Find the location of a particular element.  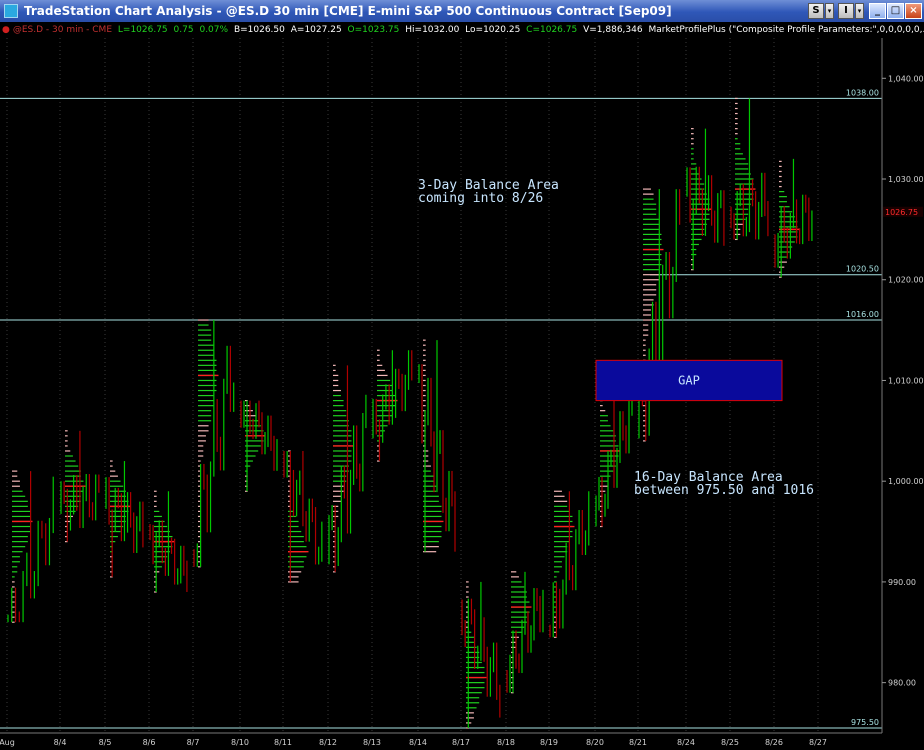

date-axis-label: Aug is located at coordinates (7, 742).